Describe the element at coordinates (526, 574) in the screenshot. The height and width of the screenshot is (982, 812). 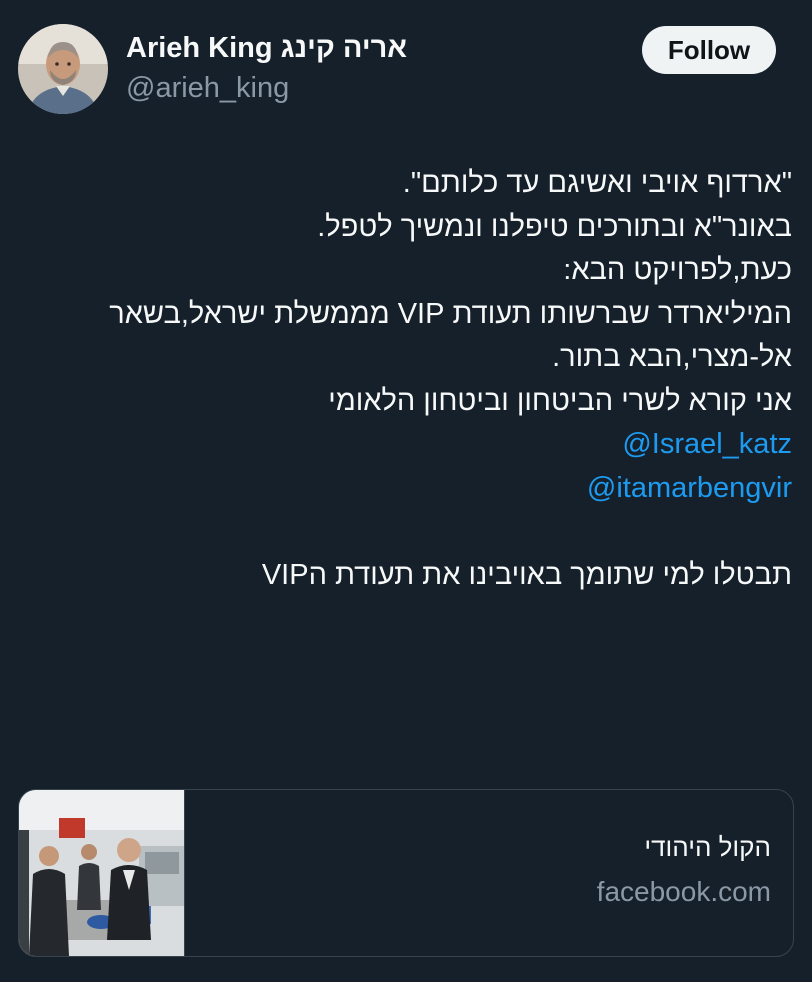
I see `tweet-closing-line: תבטלו למי שתומך באויבינו את תעודת הVIP` at that location.